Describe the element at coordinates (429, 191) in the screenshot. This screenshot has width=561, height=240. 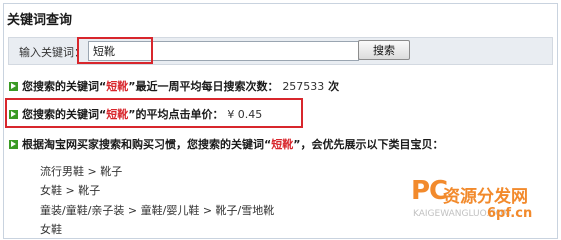
I see `watermark-logo-mark: PC` at that location.